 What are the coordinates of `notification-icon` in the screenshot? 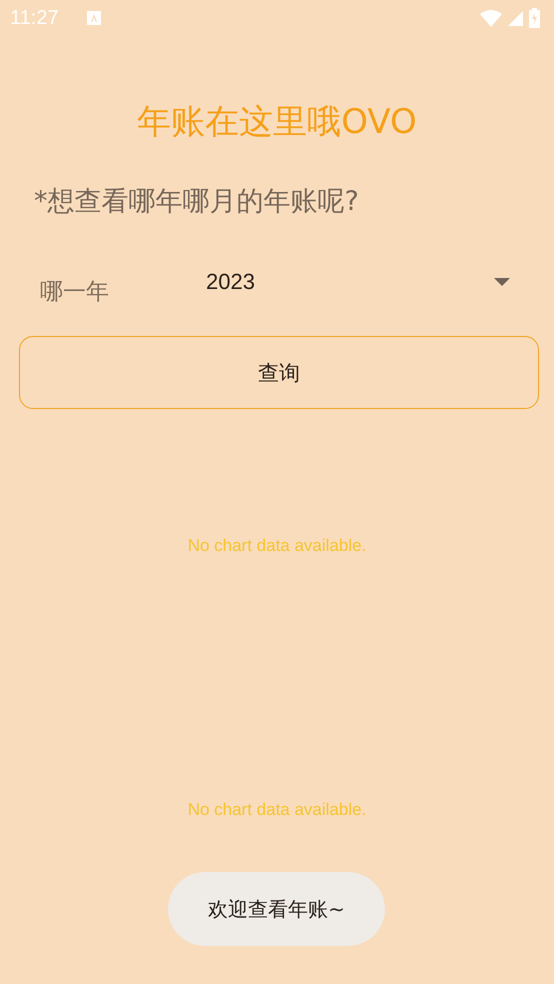 It's located at (93, 18).